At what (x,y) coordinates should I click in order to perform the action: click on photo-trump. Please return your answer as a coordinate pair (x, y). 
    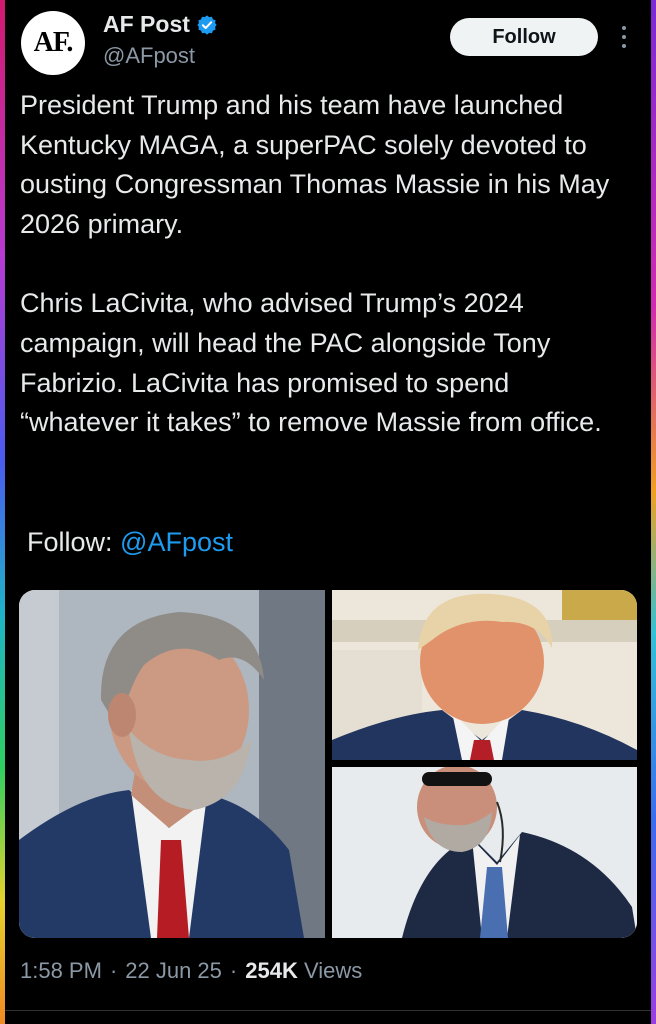
    Looking at the image, I should click on (484, 675).